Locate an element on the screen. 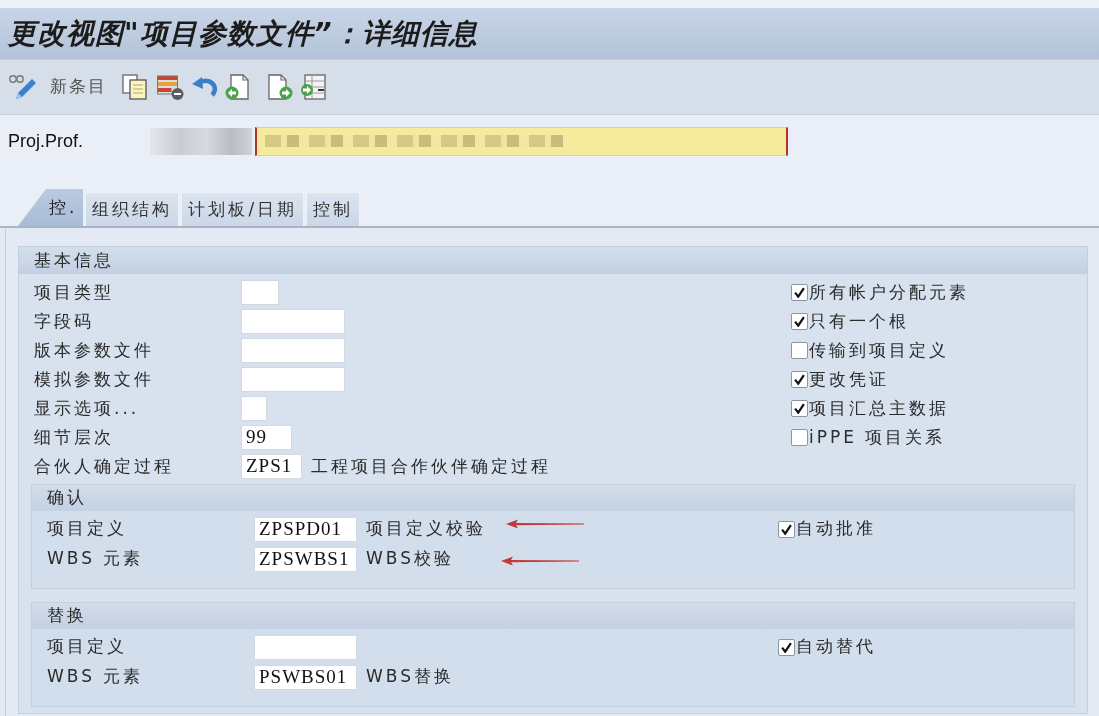  glasses-pencil-icon is located at coordinates (23, 87).